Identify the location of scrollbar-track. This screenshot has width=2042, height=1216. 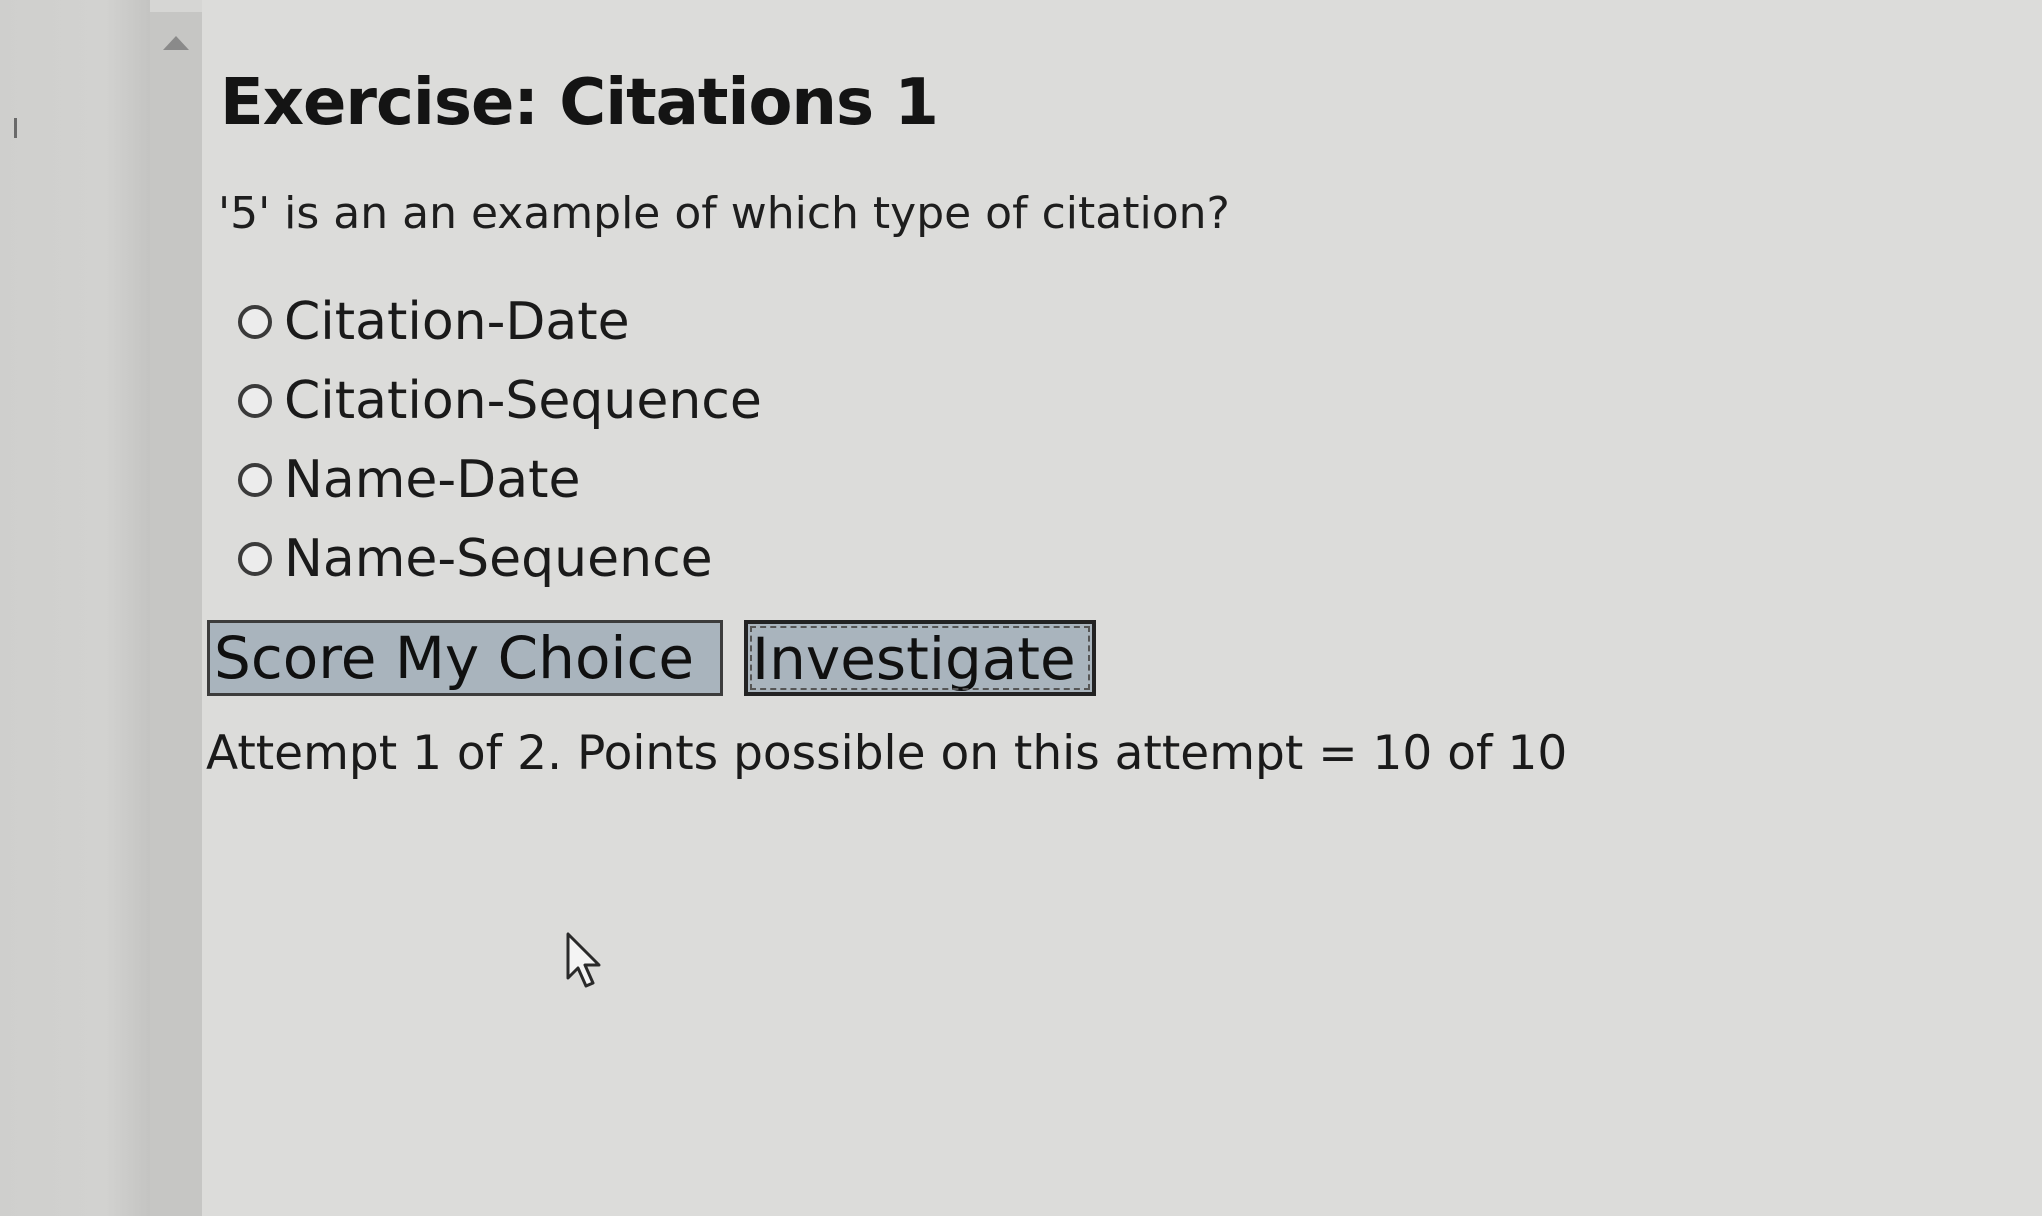
(176, 614).